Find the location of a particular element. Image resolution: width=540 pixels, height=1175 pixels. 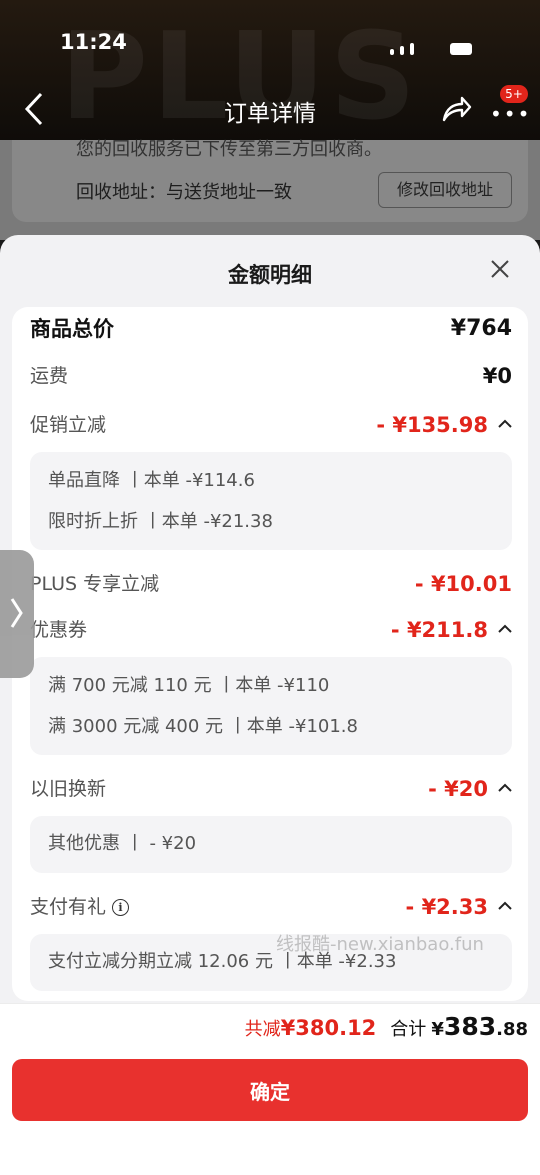

promo-details: 单品直降 丨本单 -¥114.6 限时折上折 丨本单 -¥21.38 is located at coordinates (271, 501).